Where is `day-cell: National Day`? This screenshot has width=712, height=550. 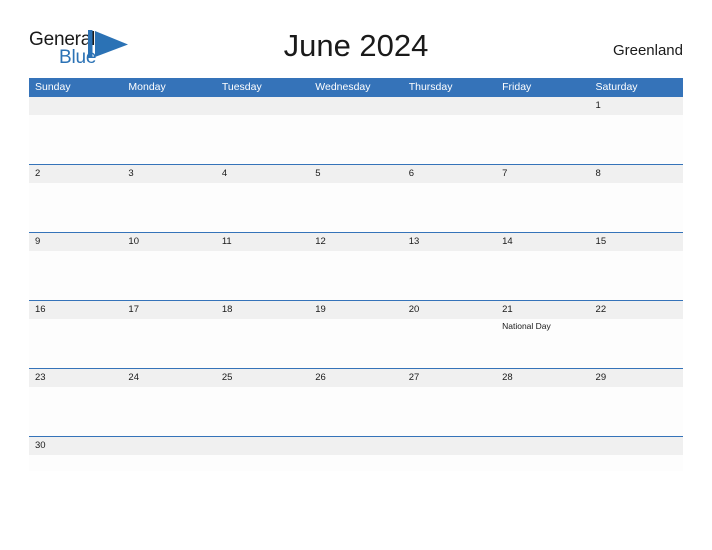
day-cell: National Day is located at coordinates (542, 343).